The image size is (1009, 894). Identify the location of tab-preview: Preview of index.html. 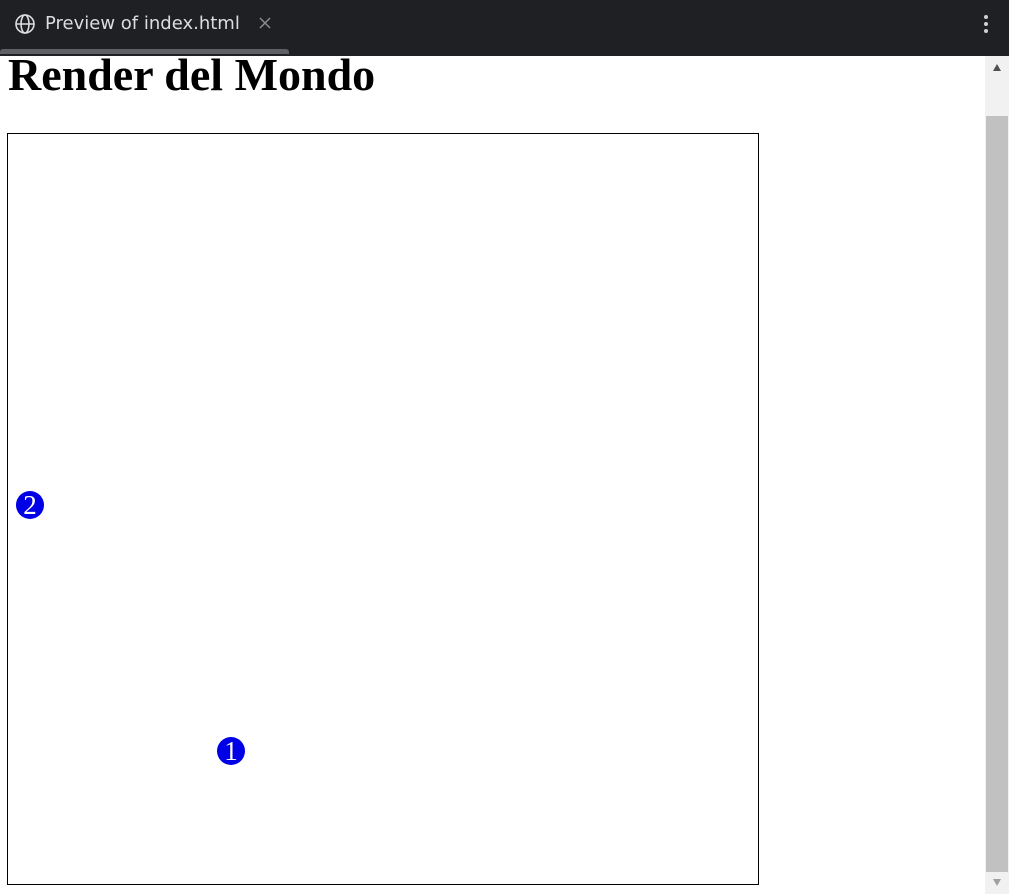
(144, 27).